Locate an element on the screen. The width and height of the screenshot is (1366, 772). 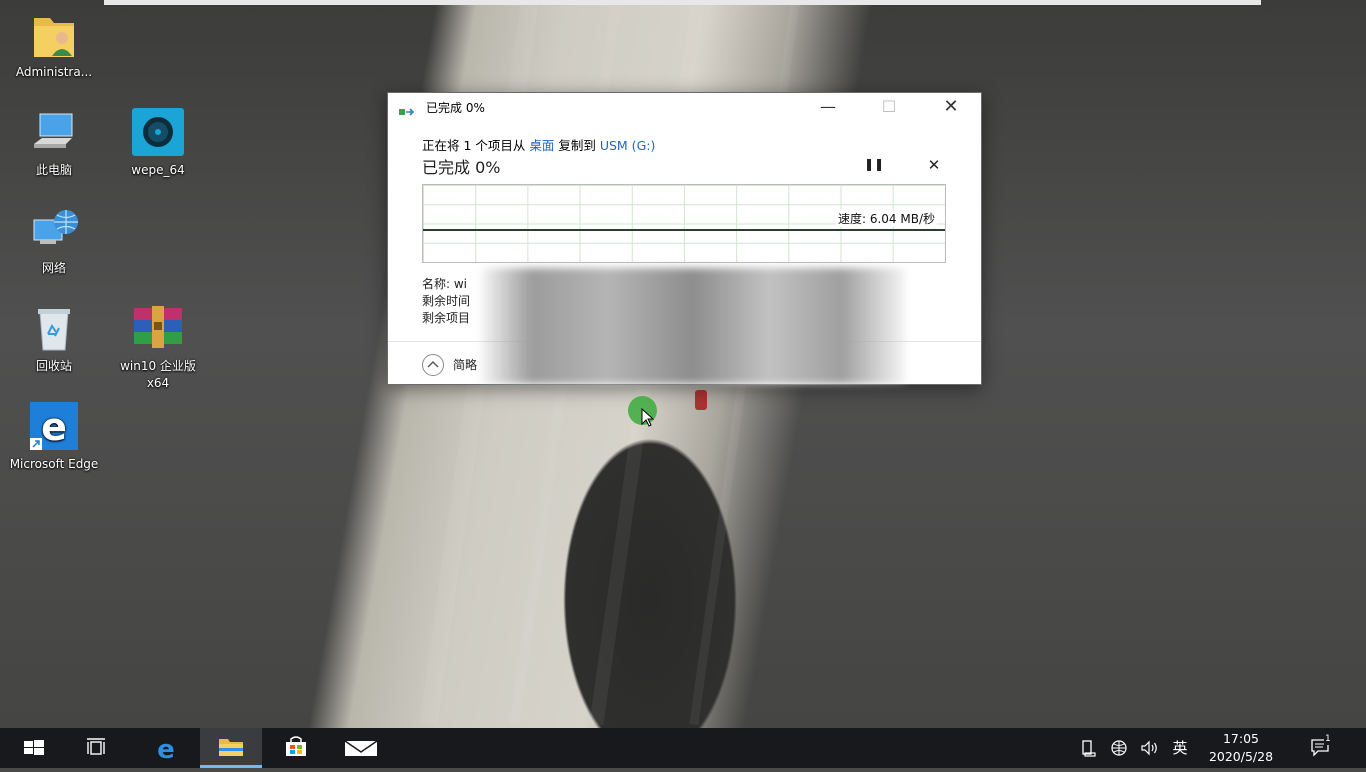
close-button: ✕ is located at coordinates (951, 107).